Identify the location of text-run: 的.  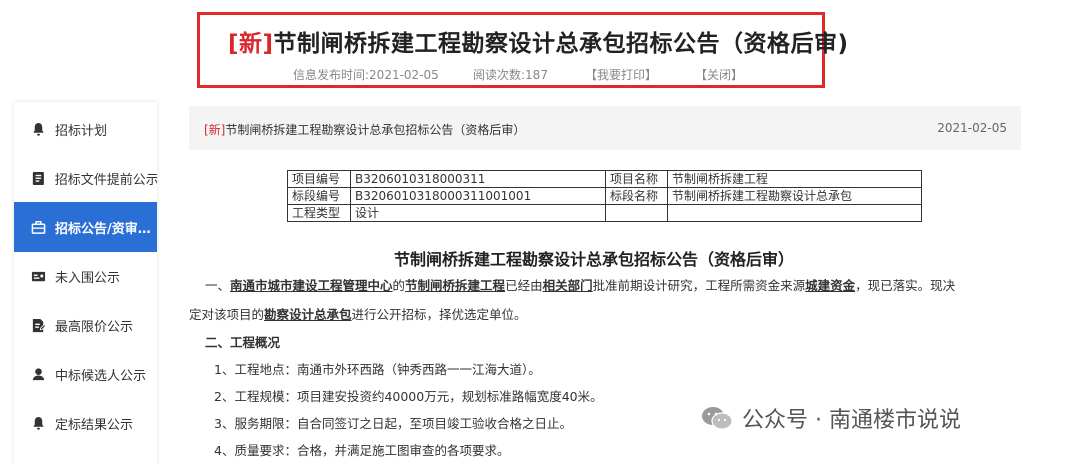
(399, 285).